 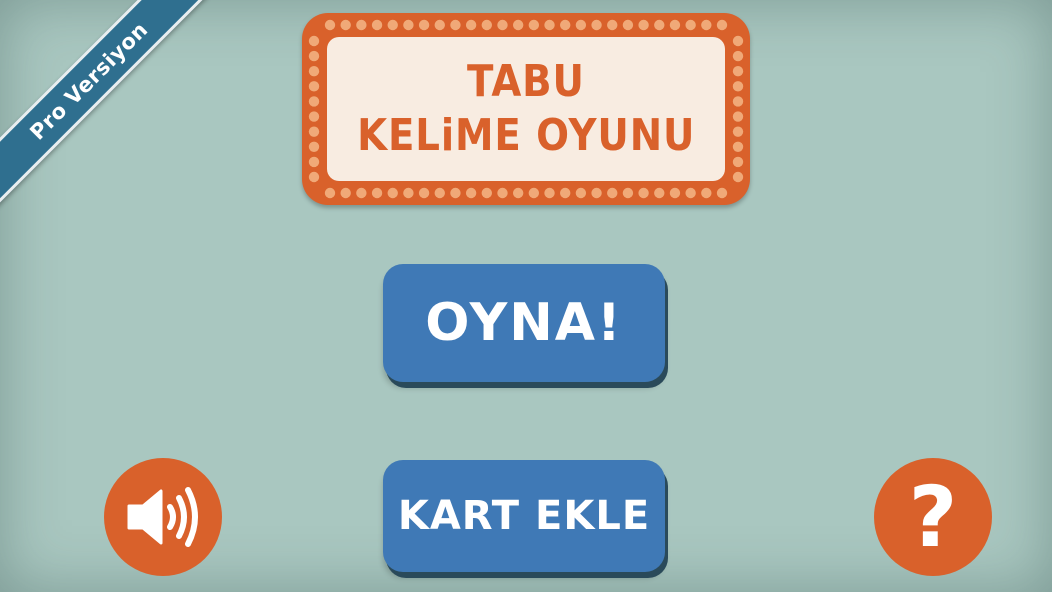 I want to click on speaker-volume-icon, so click(x=162, y=517).